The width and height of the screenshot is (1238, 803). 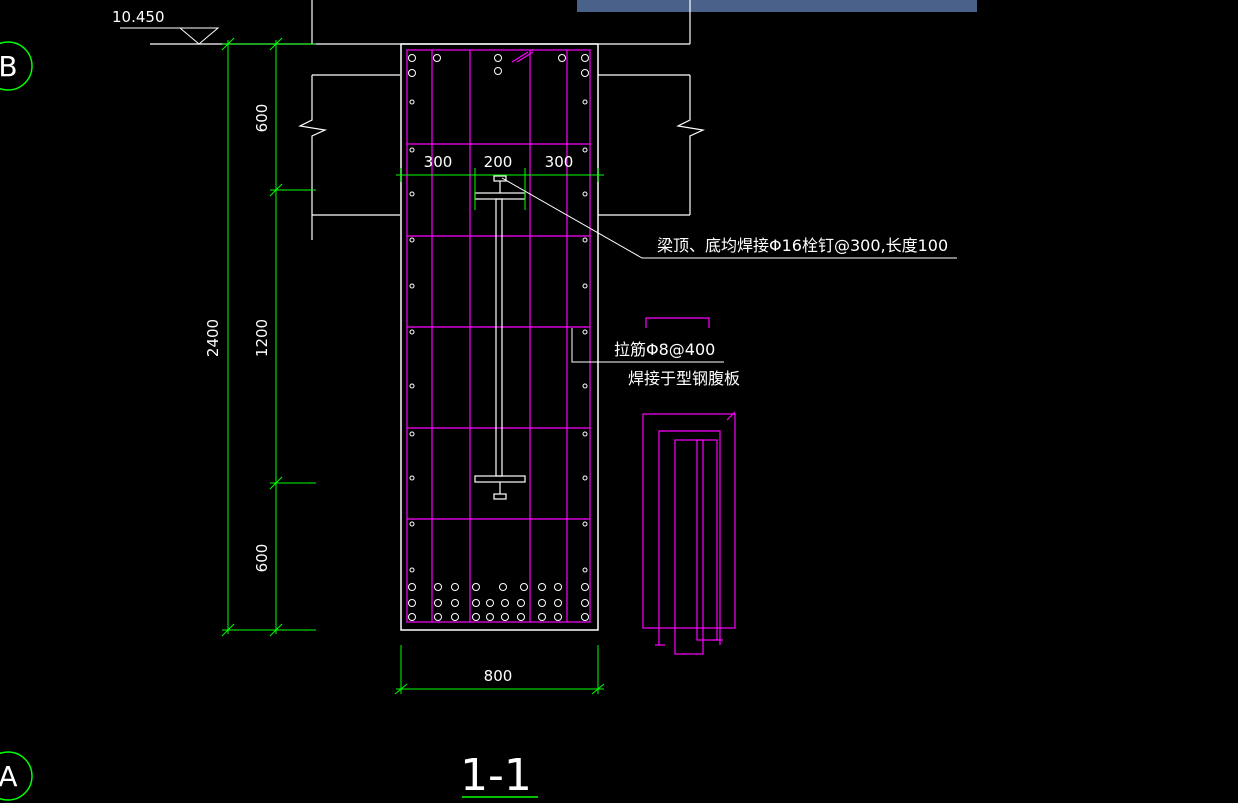 I want to click on dim-overall-height: 2400, so click(x=213, y=338).